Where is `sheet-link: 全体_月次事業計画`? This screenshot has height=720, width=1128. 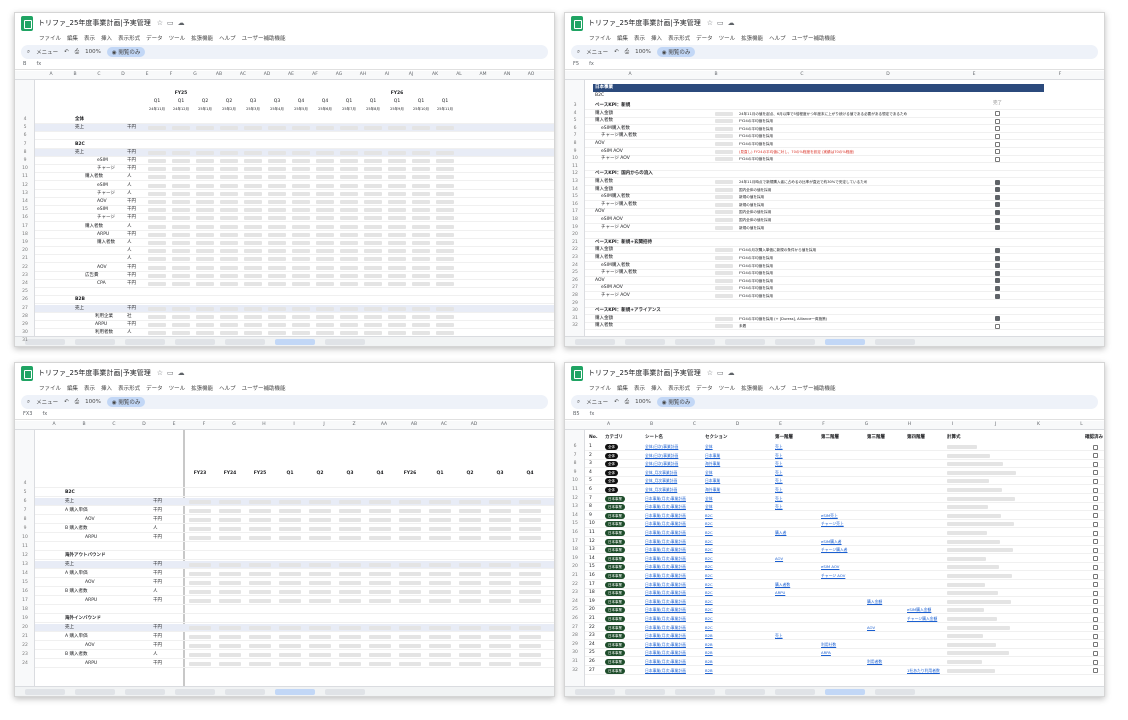 sheet-link: 全体_月次事業計画 is located at coordinates (661, 490).